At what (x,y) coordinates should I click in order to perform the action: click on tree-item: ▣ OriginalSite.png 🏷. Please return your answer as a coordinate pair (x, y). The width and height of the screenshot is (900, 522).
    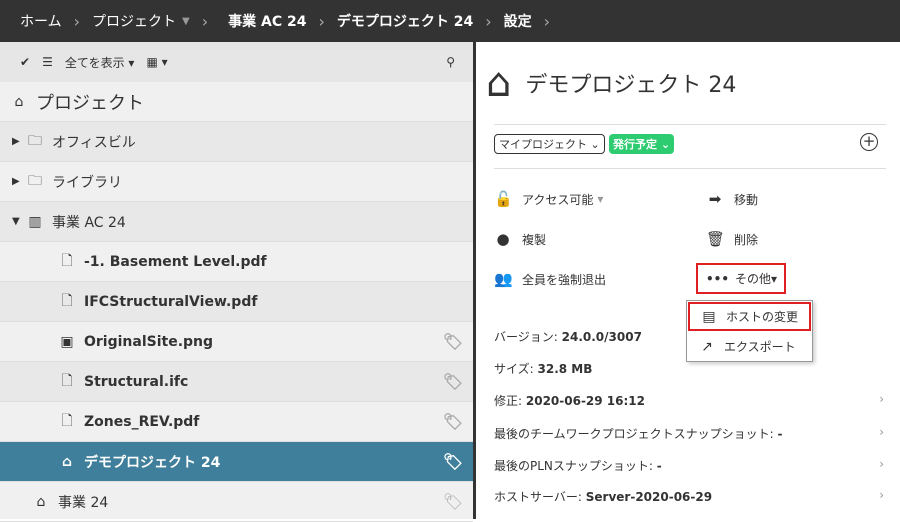
    Looking at the image, I should click on (236, 342).